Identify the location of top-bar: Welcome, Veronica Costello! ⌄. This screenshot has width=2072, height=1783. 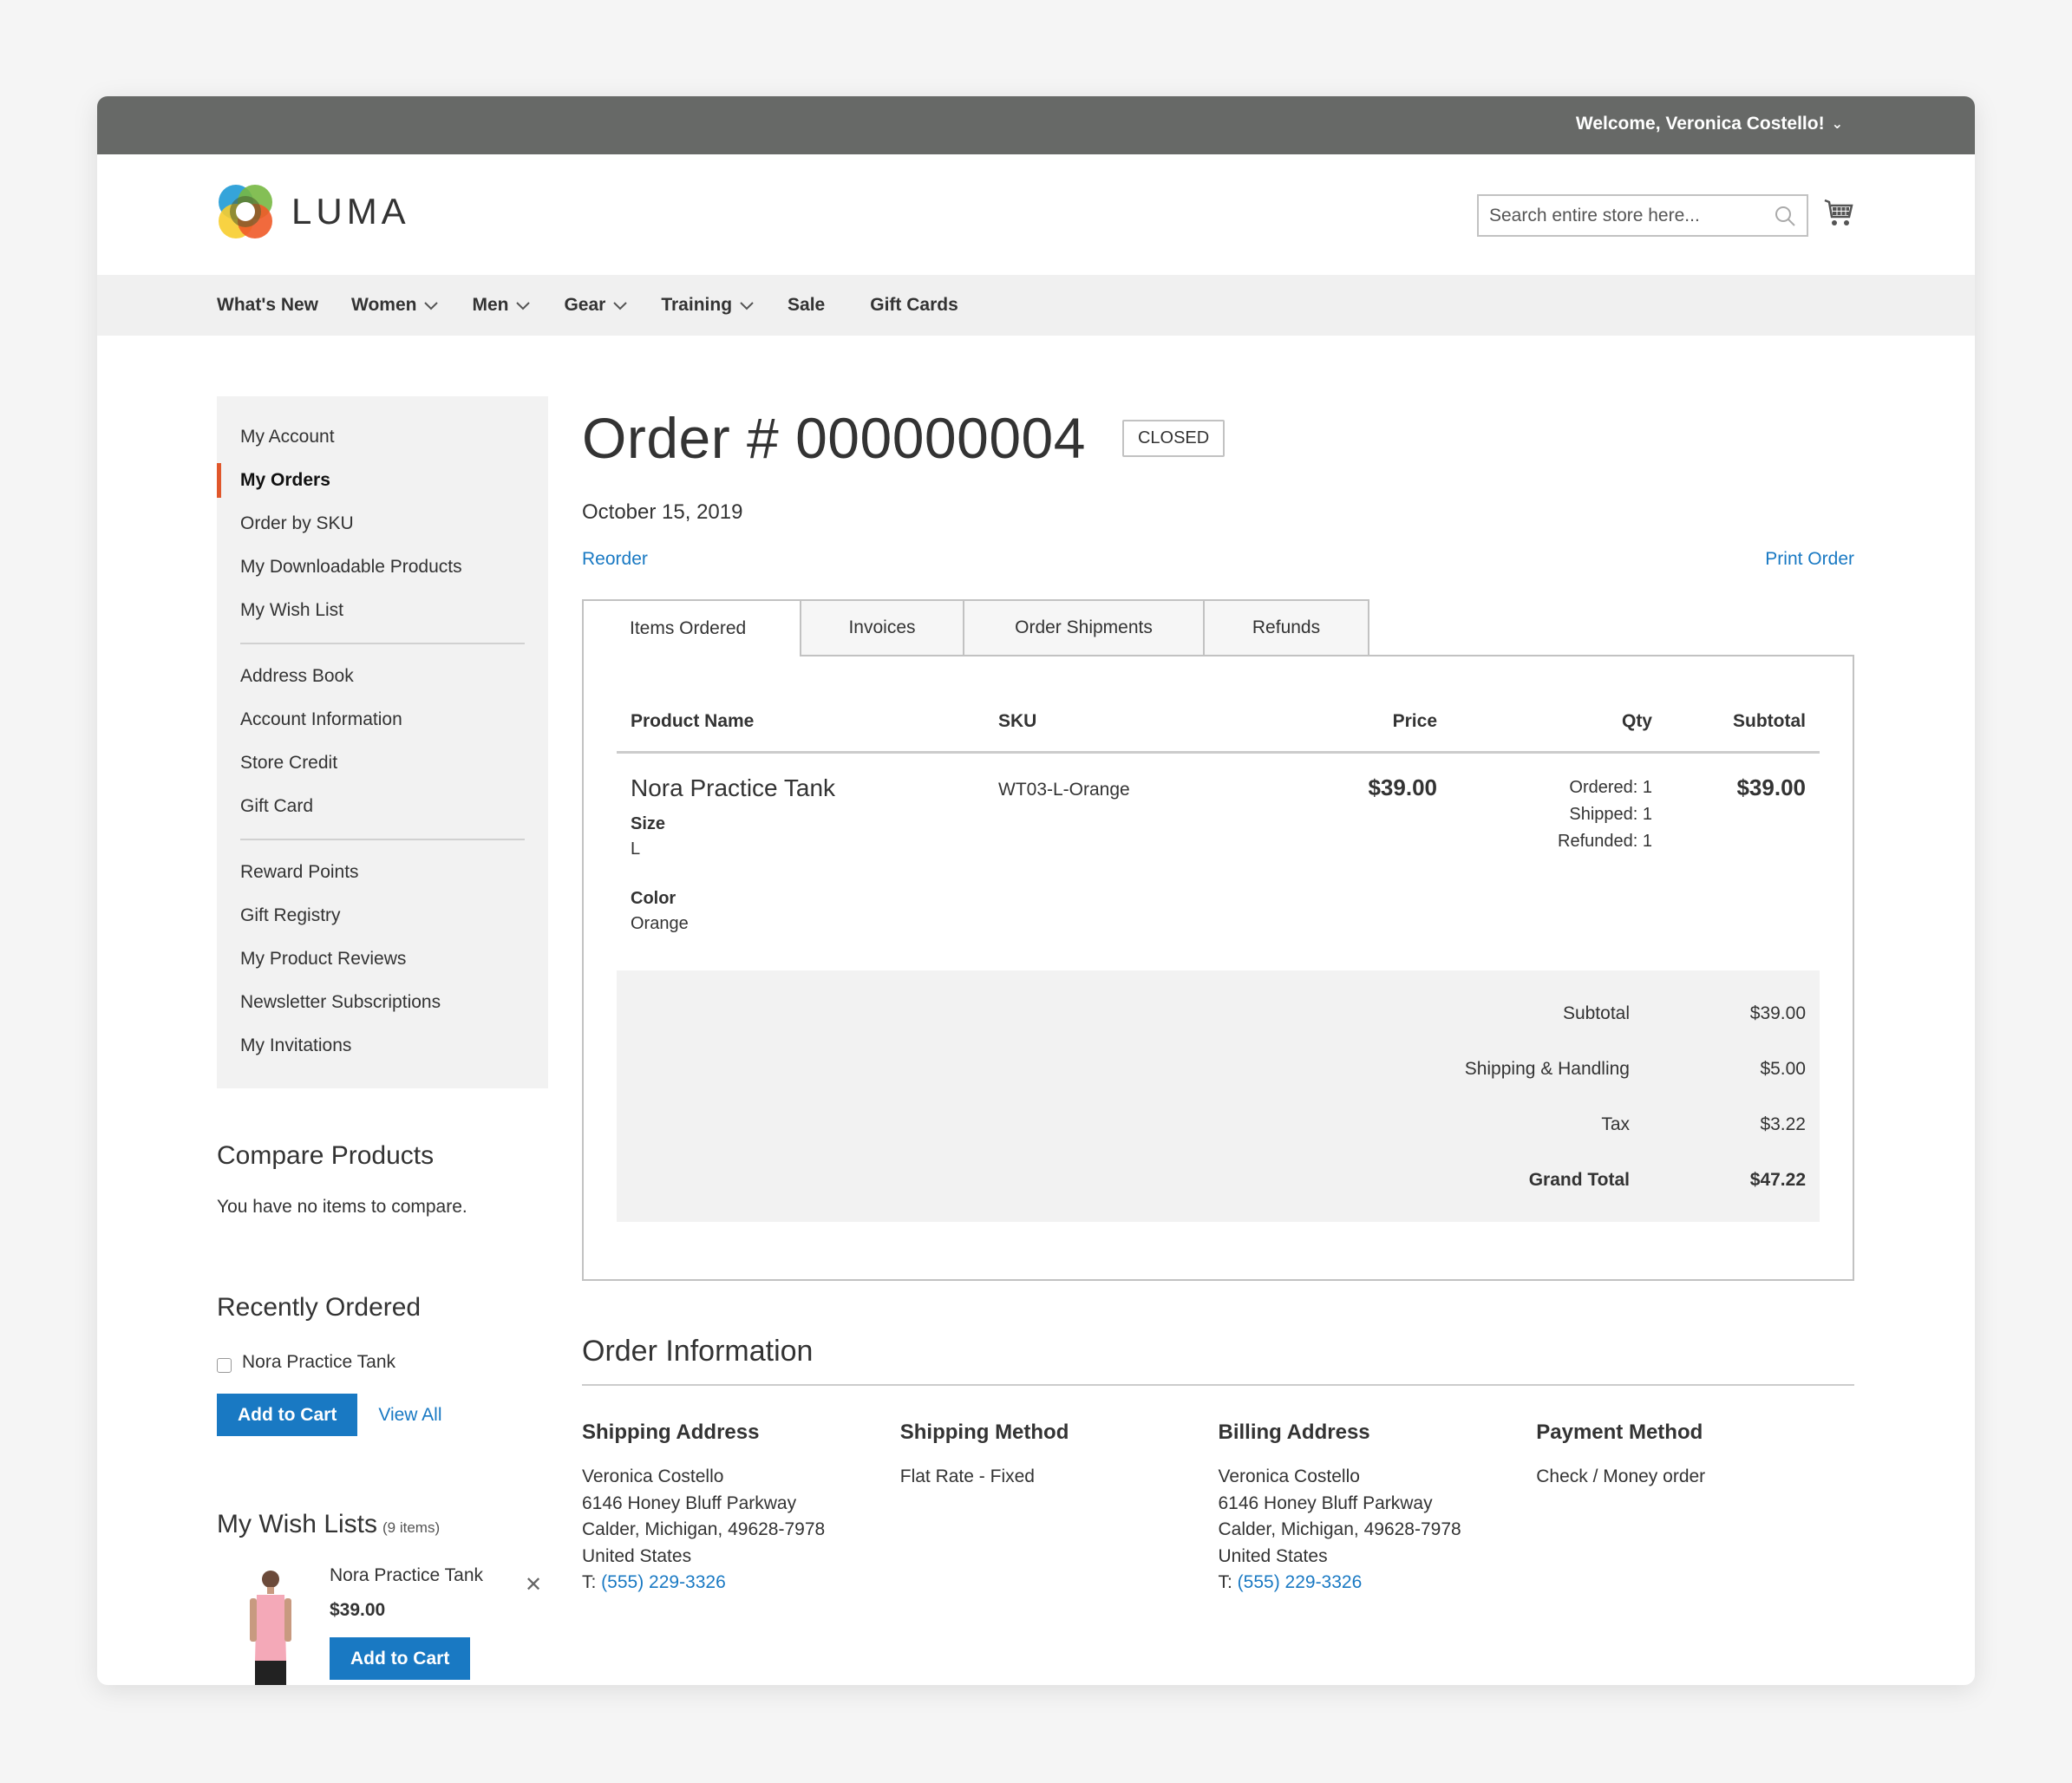
(1036, 125).